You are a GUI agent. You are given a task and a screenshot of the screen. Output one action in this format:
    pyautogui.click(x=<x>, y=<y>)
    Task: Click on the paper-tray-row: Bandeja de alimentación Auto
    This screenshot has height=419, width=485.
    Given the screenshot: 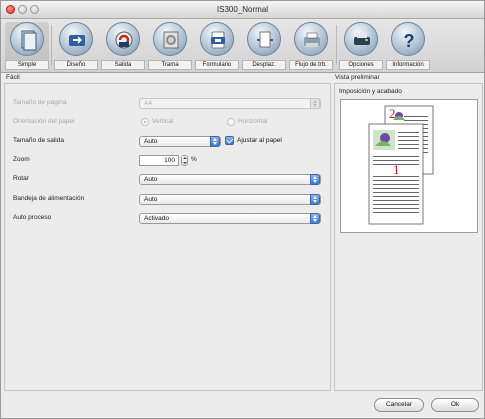 What is the action you would take?
    pyautogui.click(x=168, y=200)
    